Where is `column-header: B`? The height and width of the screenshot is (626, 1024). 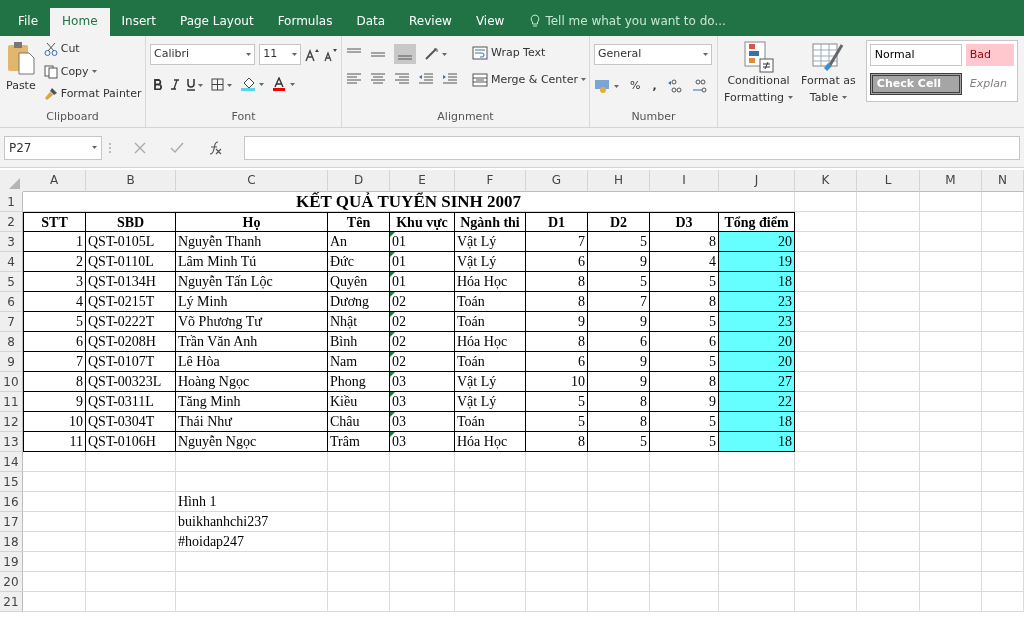
column-header: B is located at coordinates (131, 181).